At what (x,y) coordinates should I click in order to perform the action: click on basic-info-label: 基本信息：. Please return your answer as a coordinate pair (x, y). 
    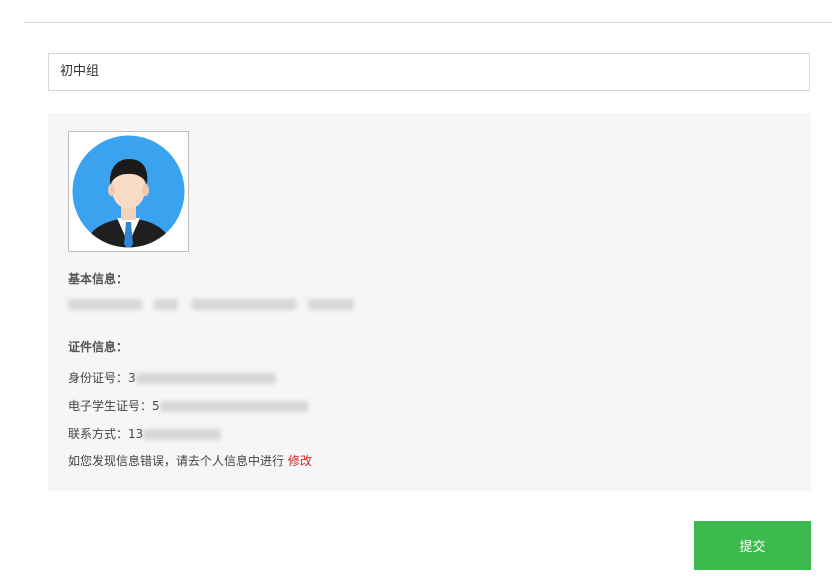
    Looking at the image, I should click on (98, 279).